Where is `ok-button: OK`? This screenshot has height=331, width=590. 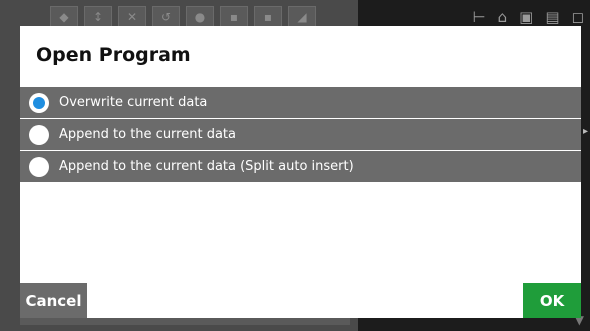 ok-button: OK is located at coordinates (552, 300).